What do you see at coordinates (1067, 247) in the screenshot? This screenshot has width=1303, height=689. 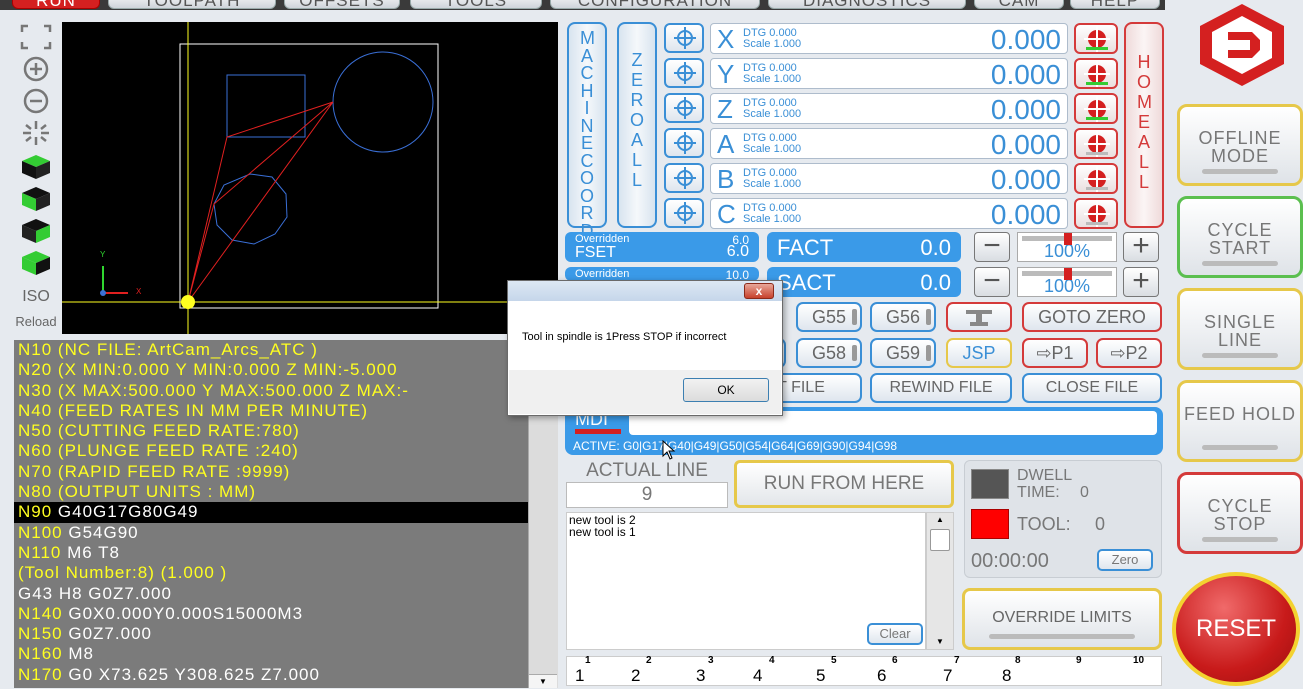 I see `feed-override-slider: 100%` at bounding box center [1067, 247].